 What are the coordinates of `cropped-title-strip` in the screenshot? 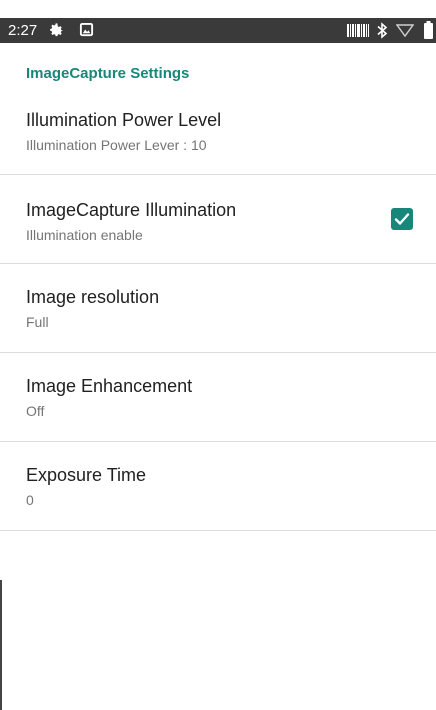 It's located at (218, 9).